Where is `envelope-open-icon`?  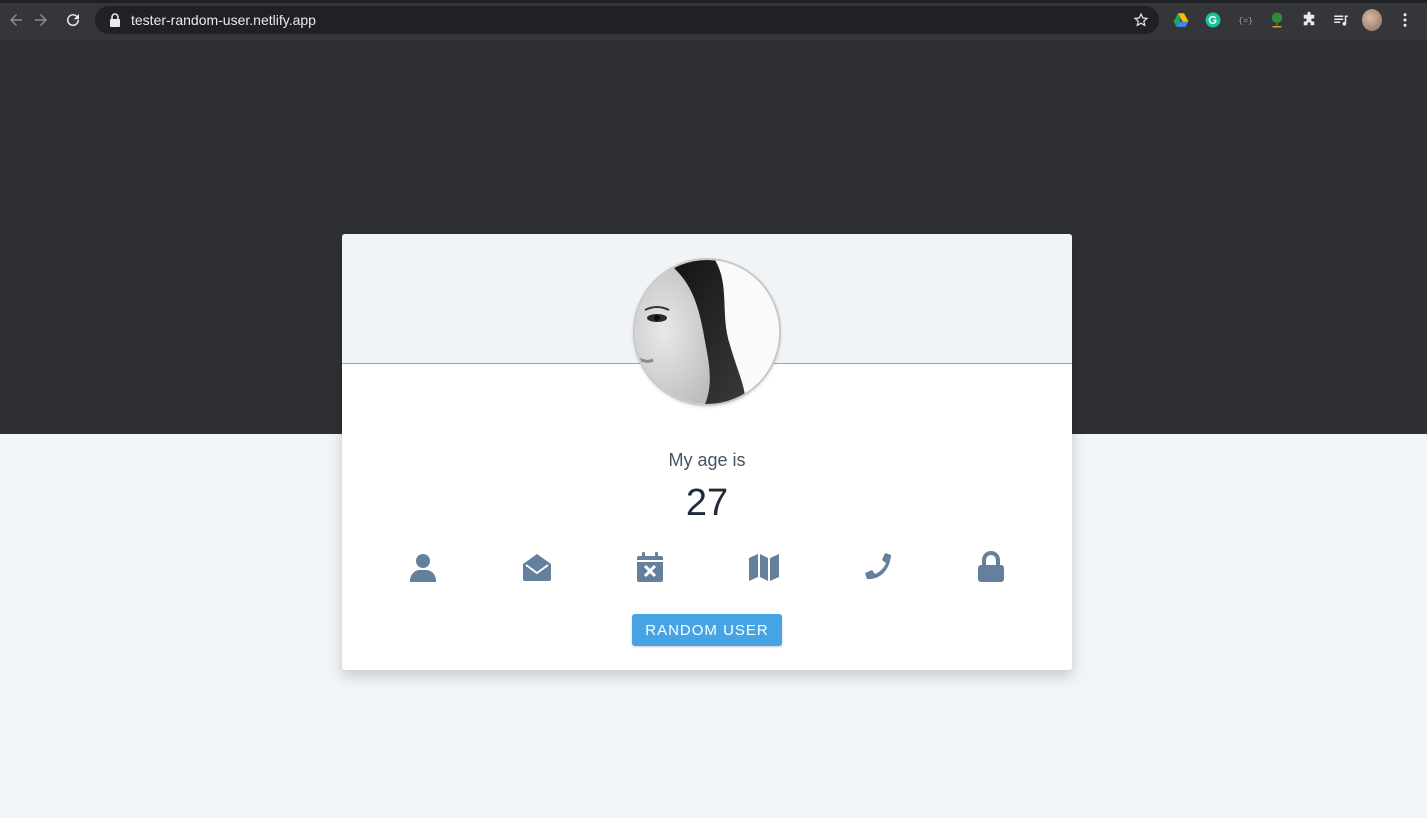
envelope-open-icon is located at coordinates (537, 567).